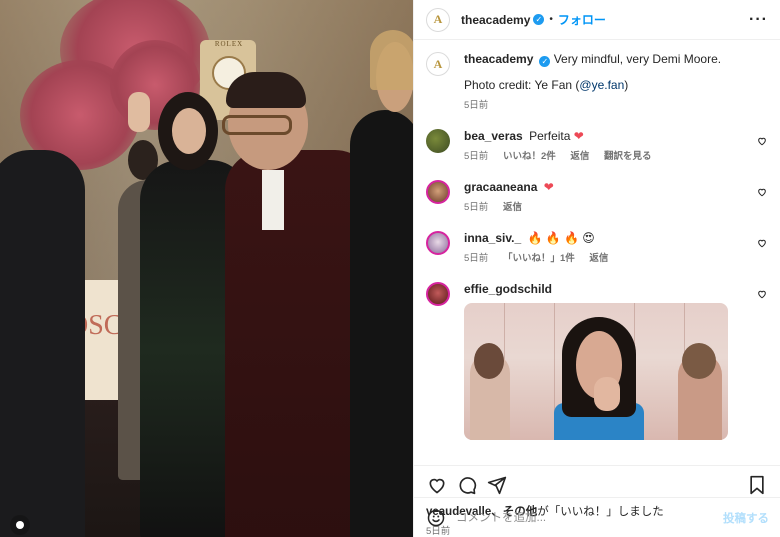  What do you see at coordinates (601, 85) in the screenshot?
I see `caption-credit-link: @ye.fan` at bounding box center [601, 85].